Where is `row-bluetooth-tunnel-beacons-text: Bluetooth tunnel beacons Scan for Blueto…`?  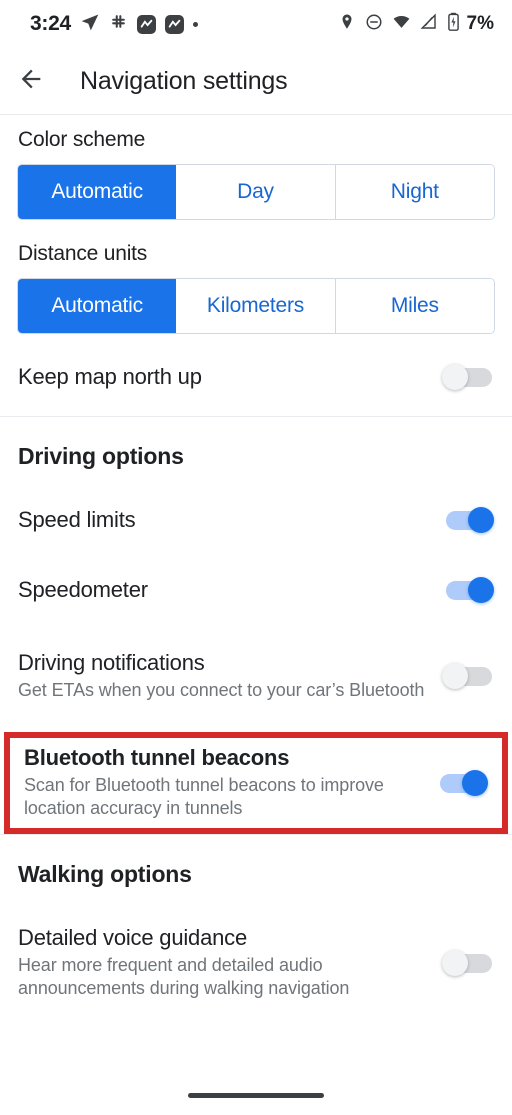 row-bluetooth-tunnel-beacons-text: Bluetooth tunnel beacons Scan for Blueto… is located at coordinates (230, 783).